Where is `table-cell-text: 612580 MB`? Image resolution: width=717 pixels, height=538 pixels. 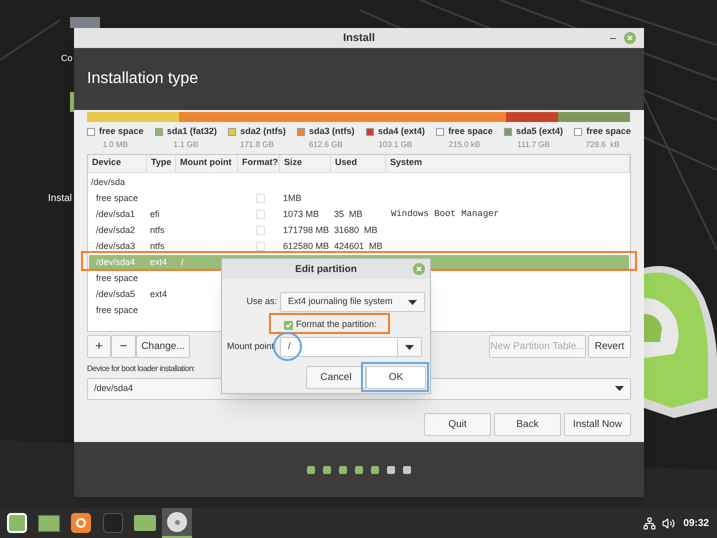
table-cell-text: 612580 MB is located at coordinates (306, 246).